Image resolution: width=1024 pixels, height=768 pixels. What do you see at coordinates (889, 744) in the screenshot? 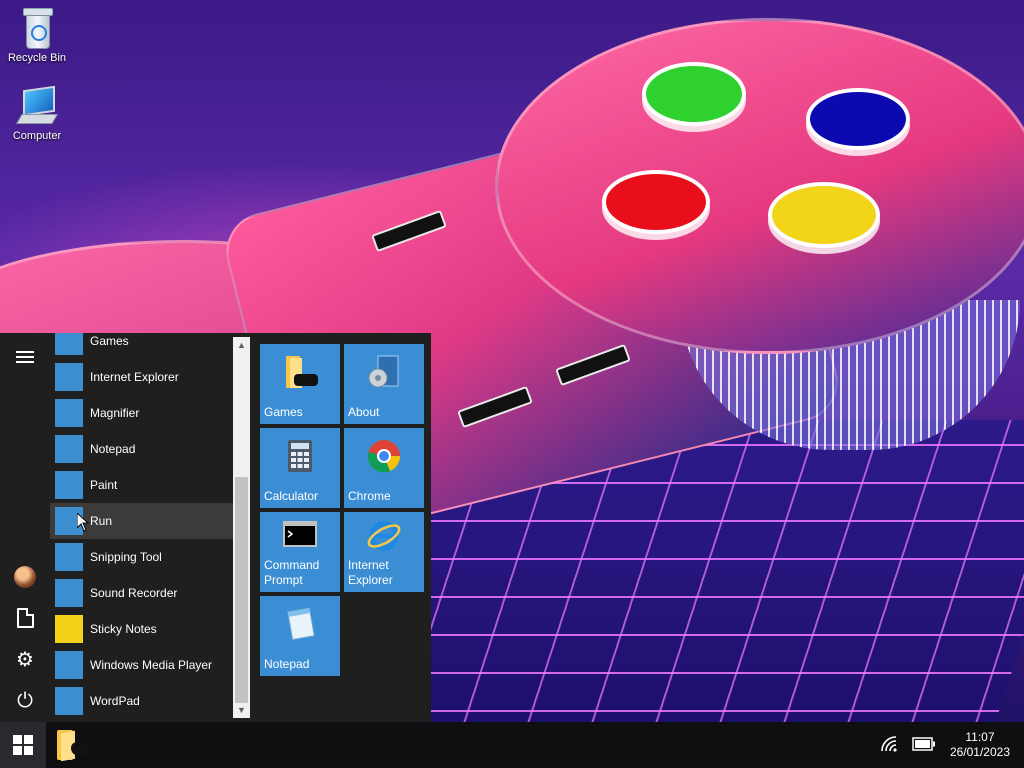
I see `wifi-icon` at bounding box center [889, 744].